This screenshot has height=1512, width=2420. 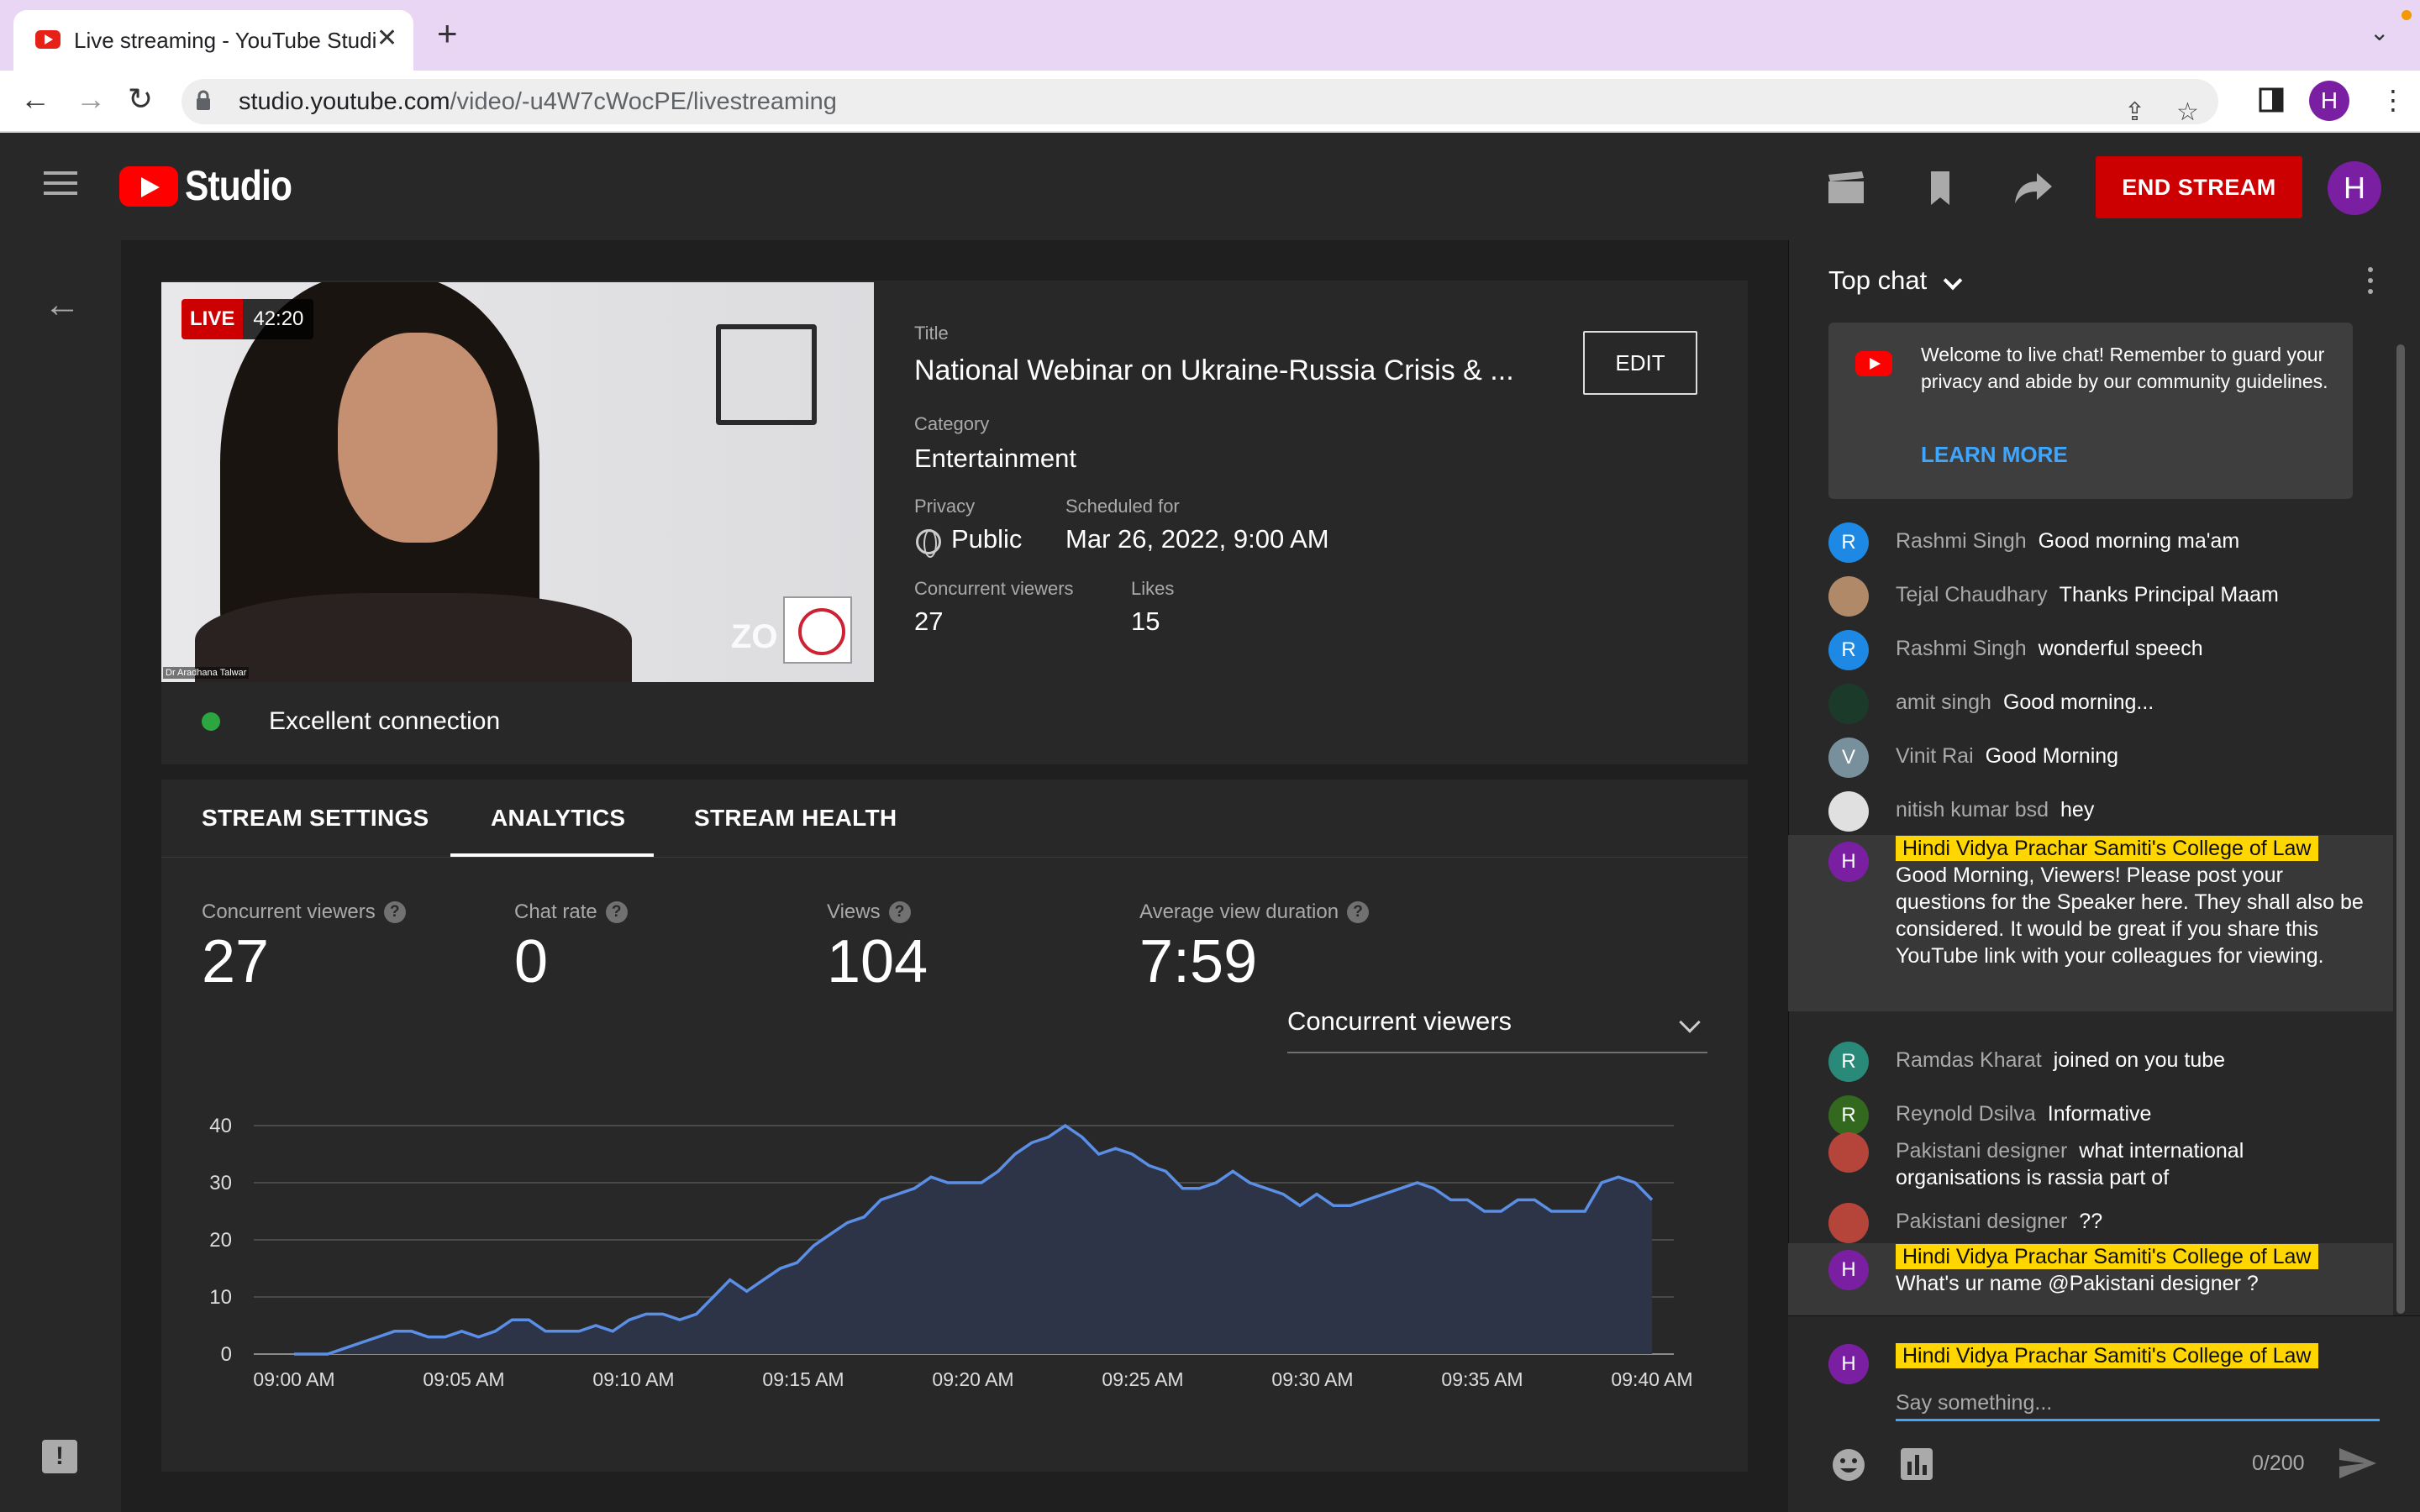 What do you see at coordinates (1847, 188) in the screenshot?
I see `clapperboard-icon` at bounding box center [1847, 188].